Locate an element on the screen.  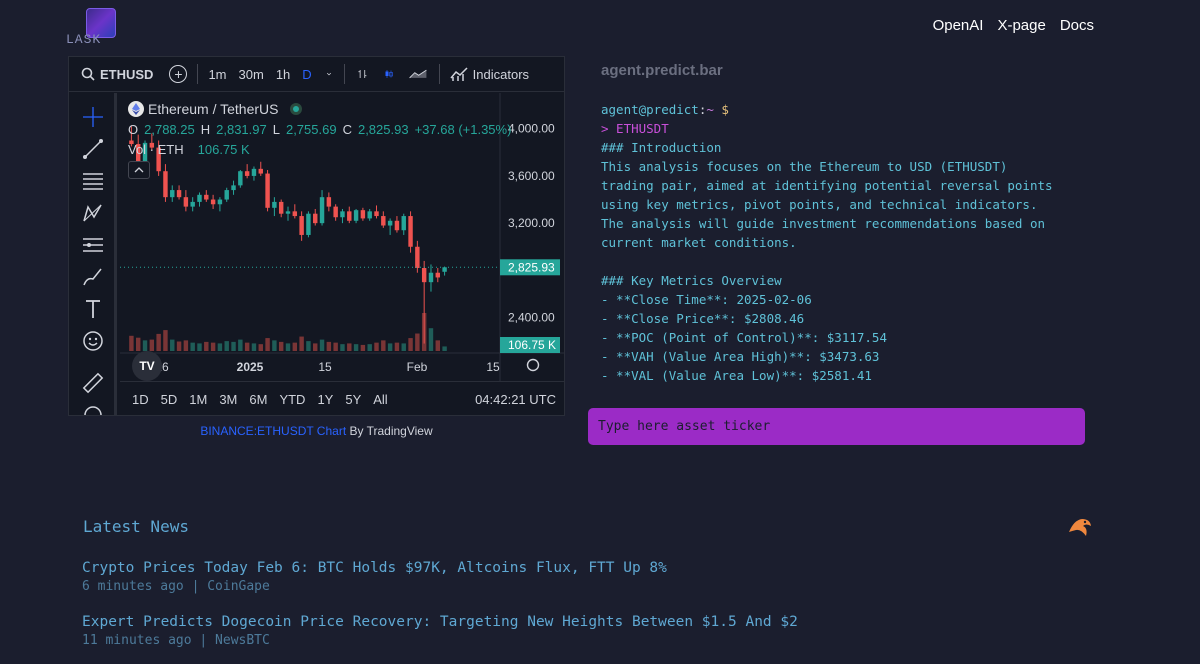
indicators-button: Indicators is located at coordinates (489, 74).